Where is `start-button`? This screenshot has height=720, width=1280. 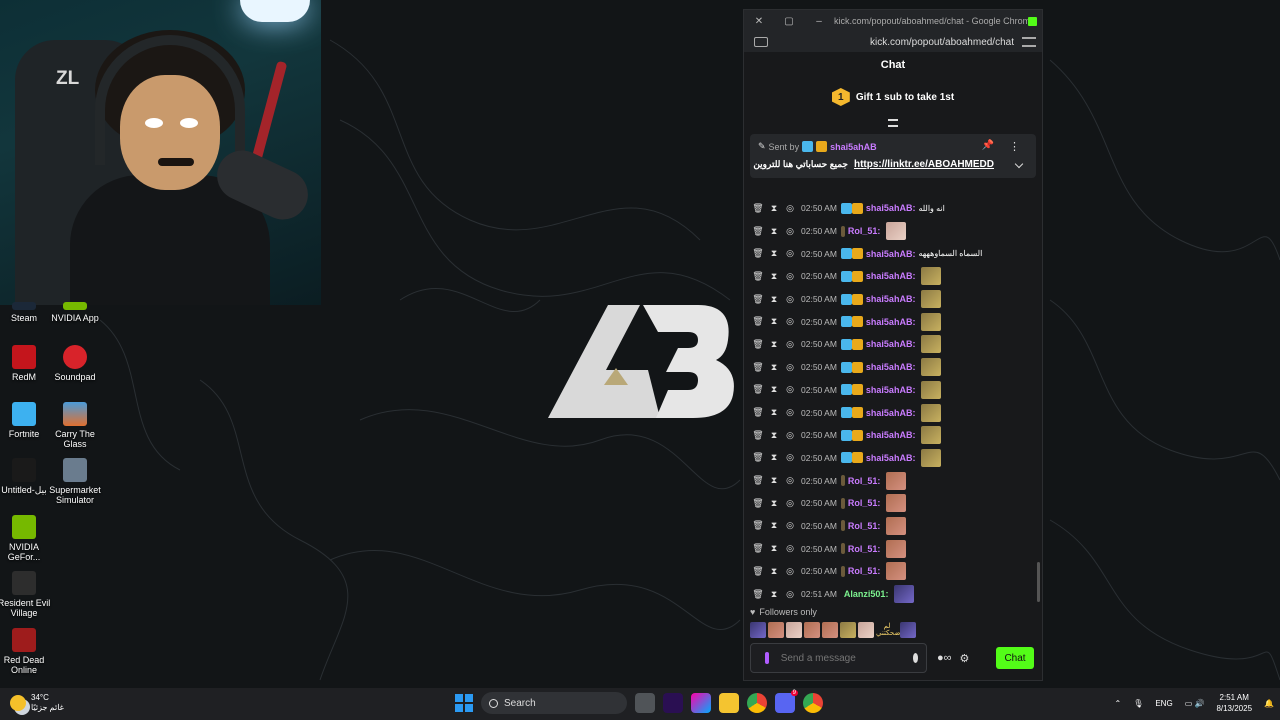 start-button is located at coordinates (464, 703).